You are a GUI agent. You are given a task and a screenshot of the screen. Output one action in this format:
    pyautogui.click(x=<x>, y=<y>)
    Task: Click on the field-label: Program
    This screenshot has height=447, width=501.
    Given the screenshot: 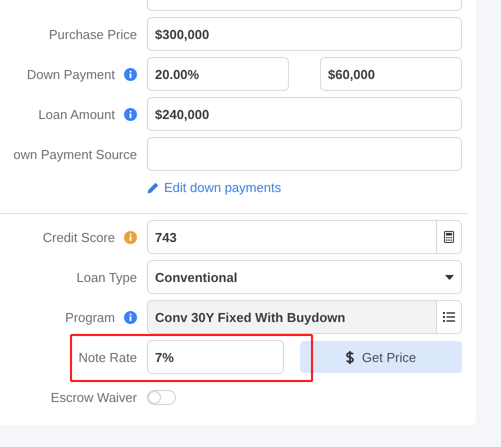 What is the action you would take?
    pyautogui.click(x=90, y=317)
    